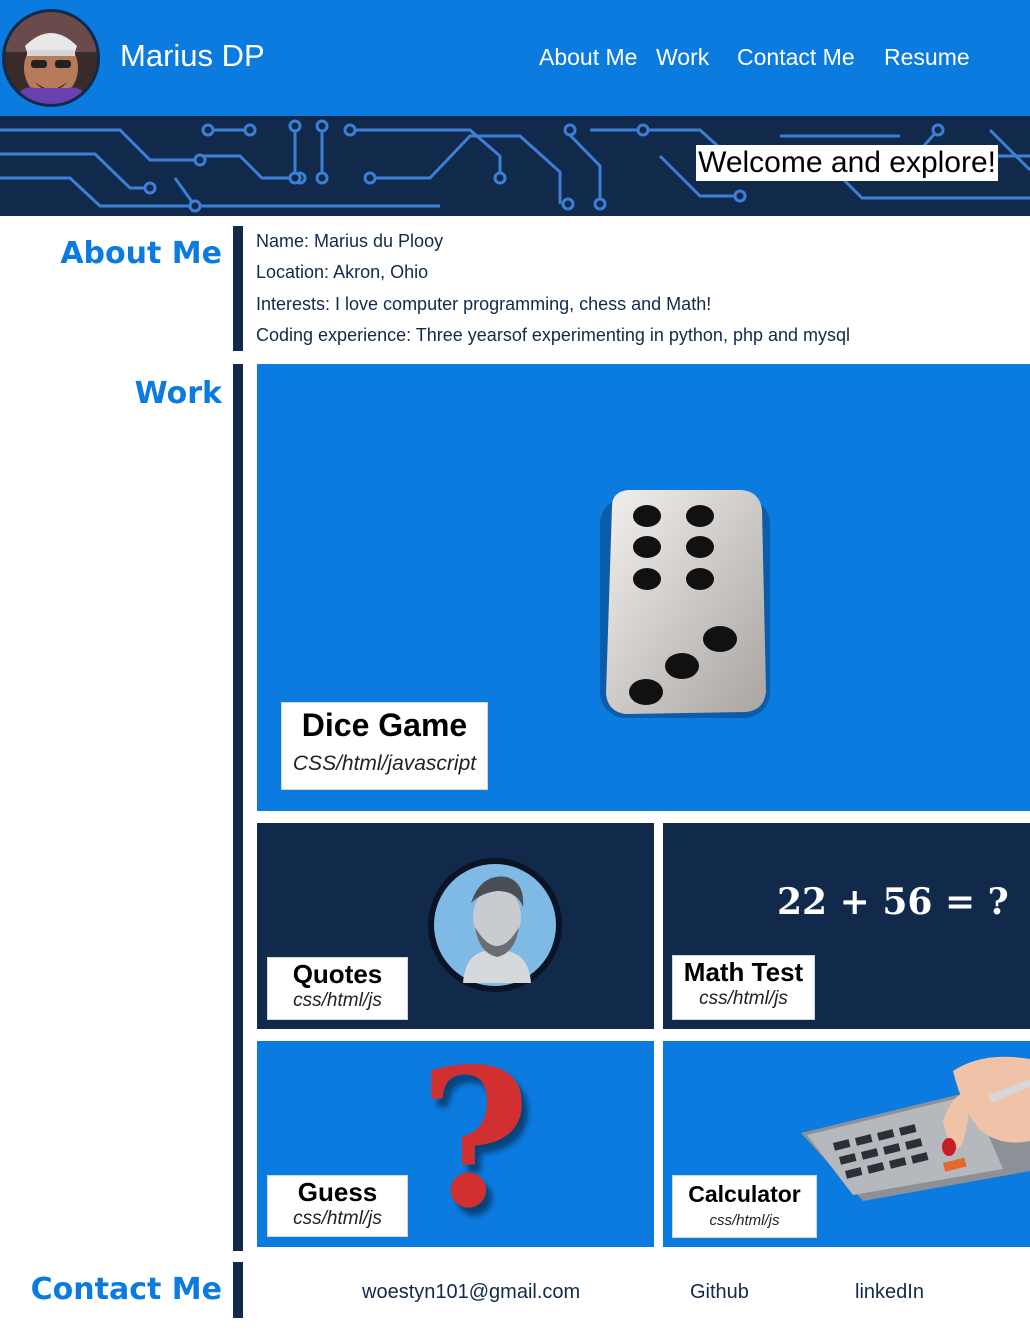  What do you see at coordinates (915, 1128) in the screenshot?
I see `calculator-hand-icon` at bounding box center [915, 1128].